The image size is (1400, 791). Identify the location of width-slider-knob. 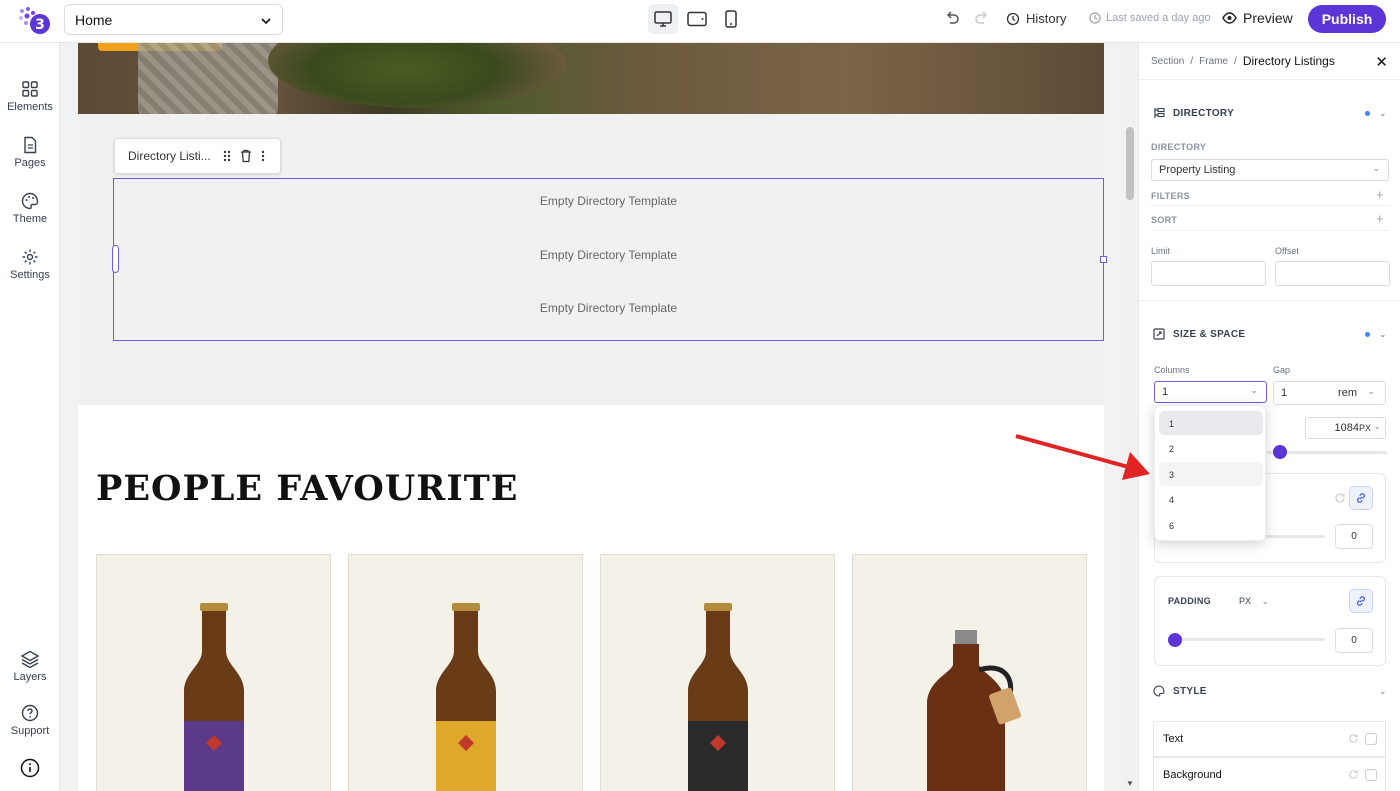
(1280, 452).